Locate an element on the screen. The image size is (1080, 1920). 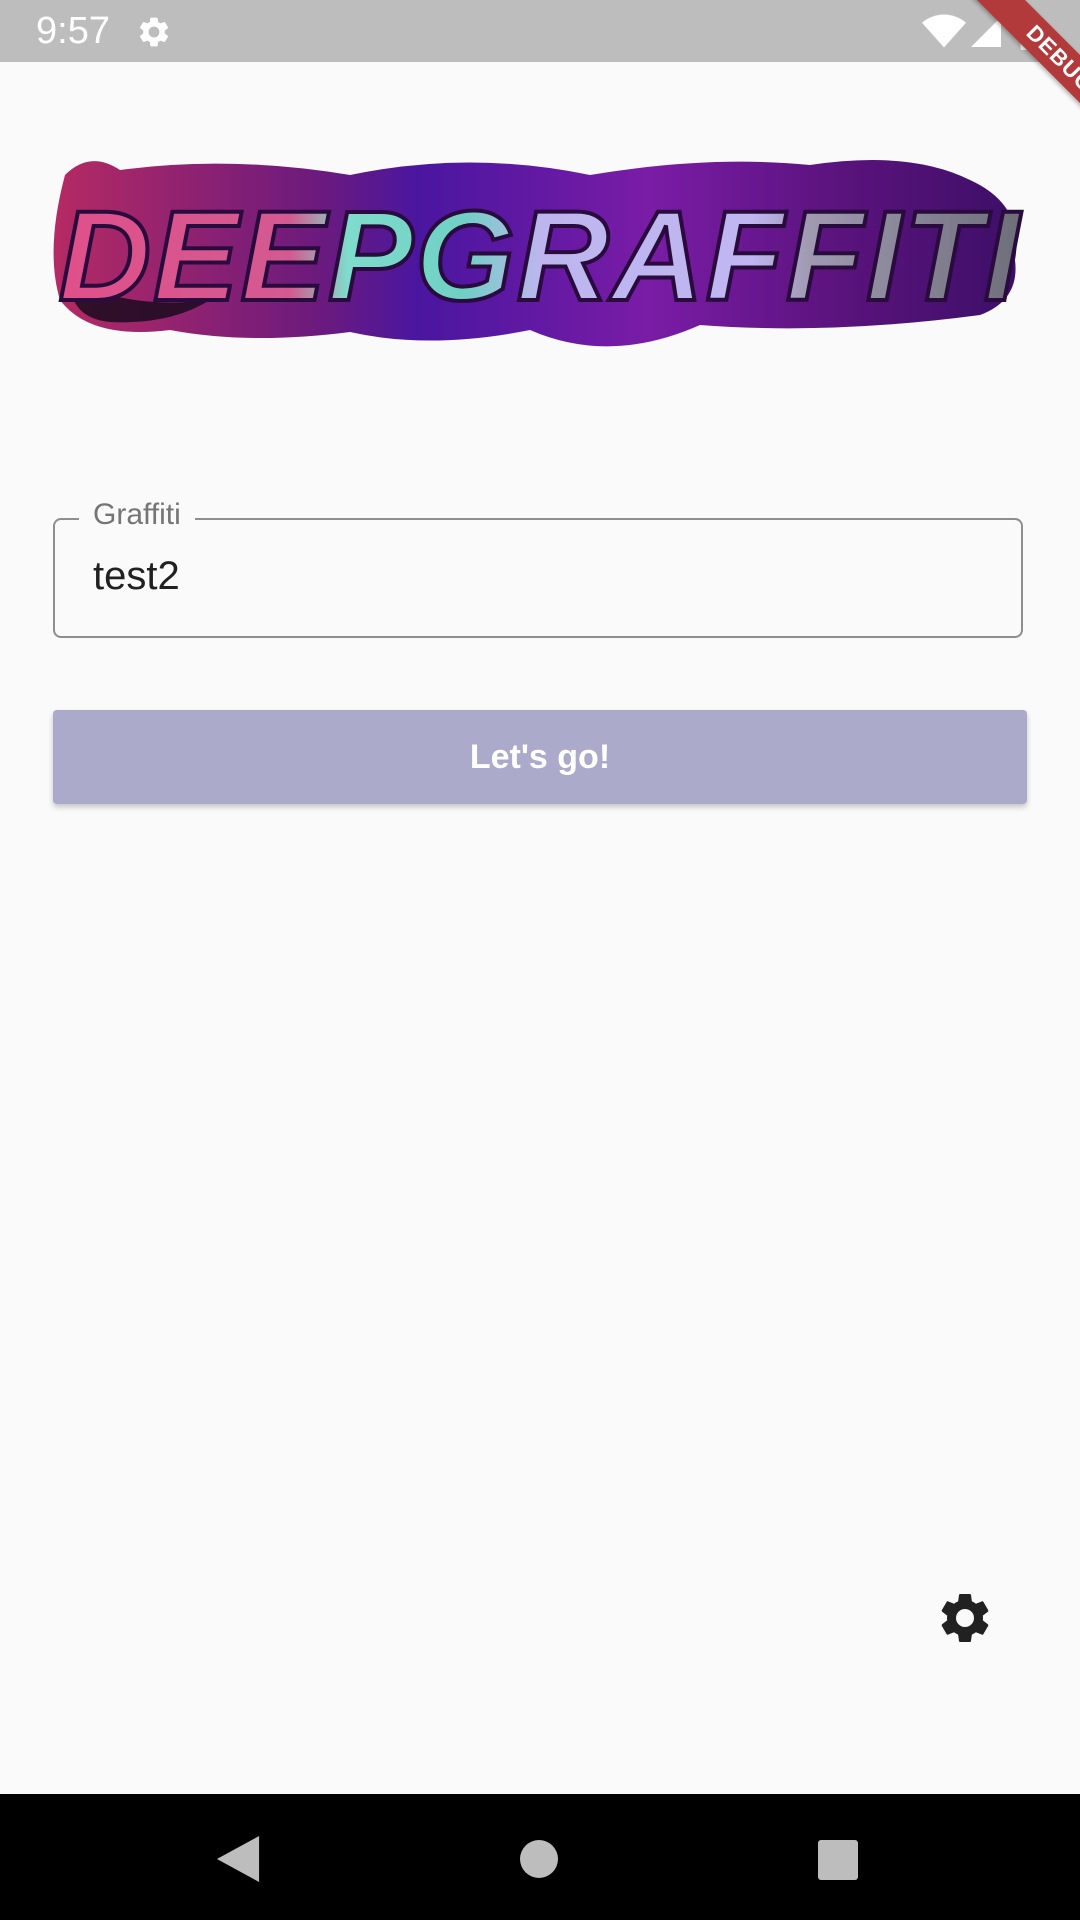
app-logo: DEEPGRAFFITI is located at coordinates (537, 253).